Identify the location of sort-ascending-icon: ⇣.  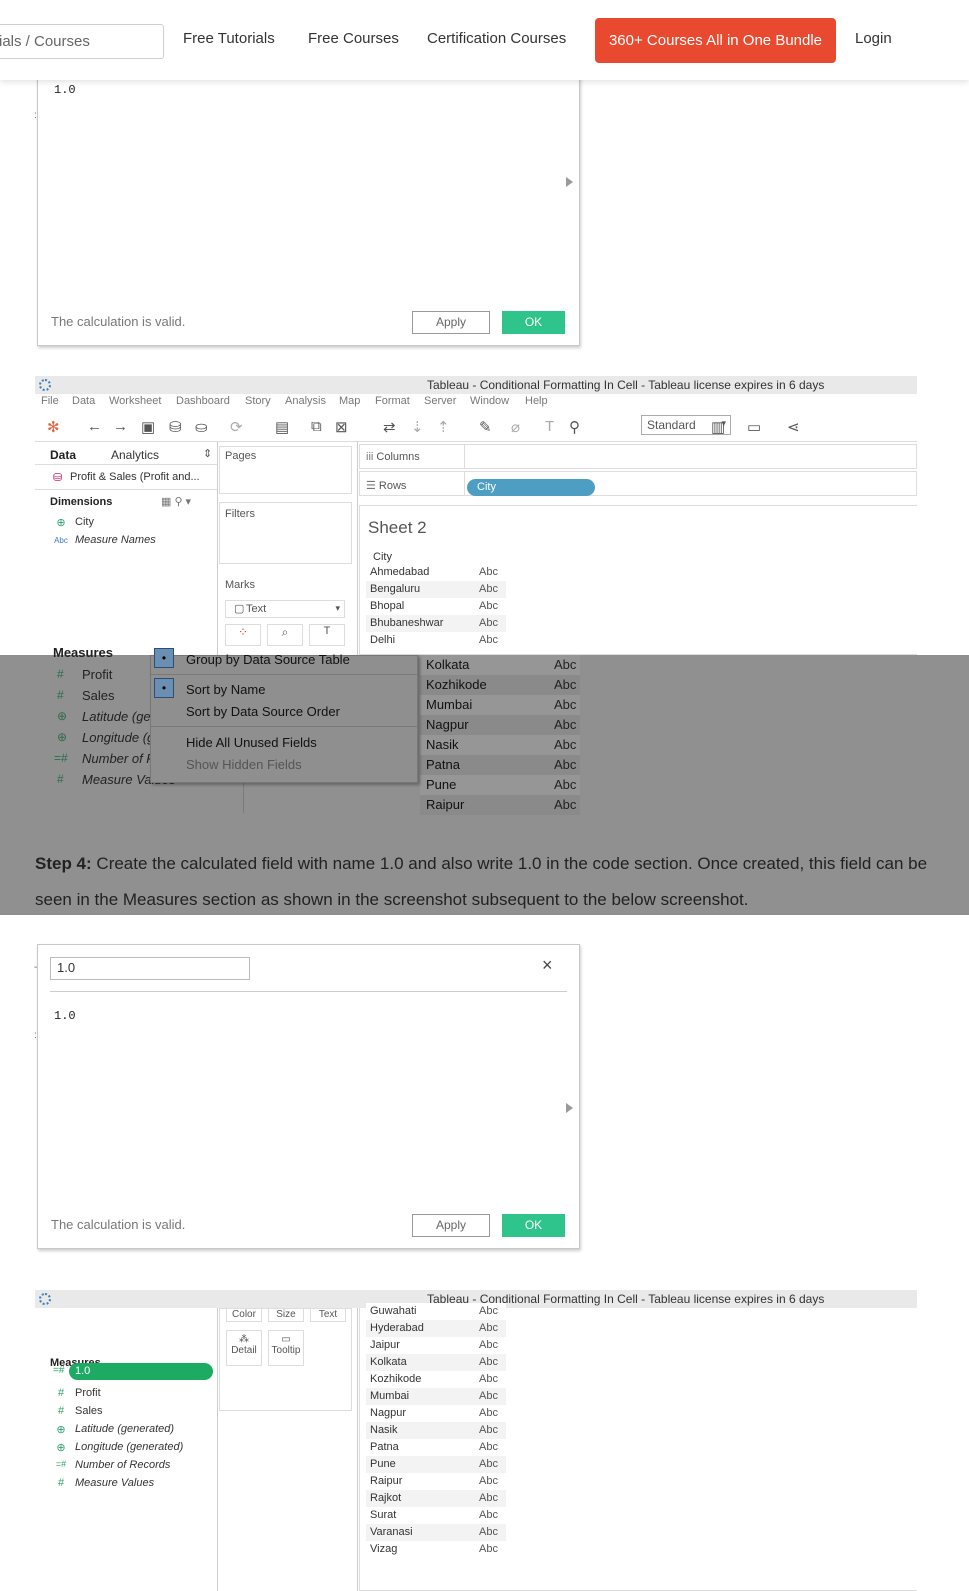
(417, 427).